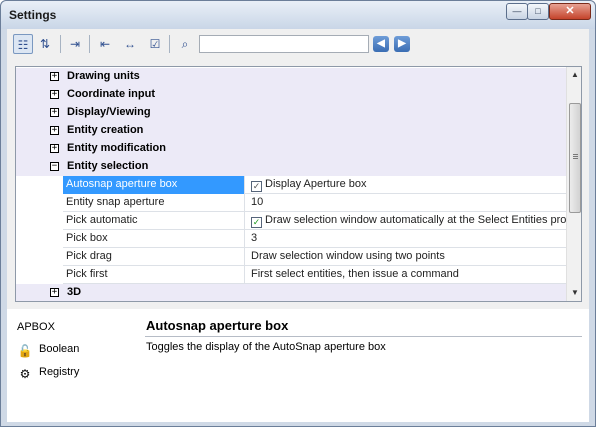  I want to click on category-label: 3D, so click(74, 292).